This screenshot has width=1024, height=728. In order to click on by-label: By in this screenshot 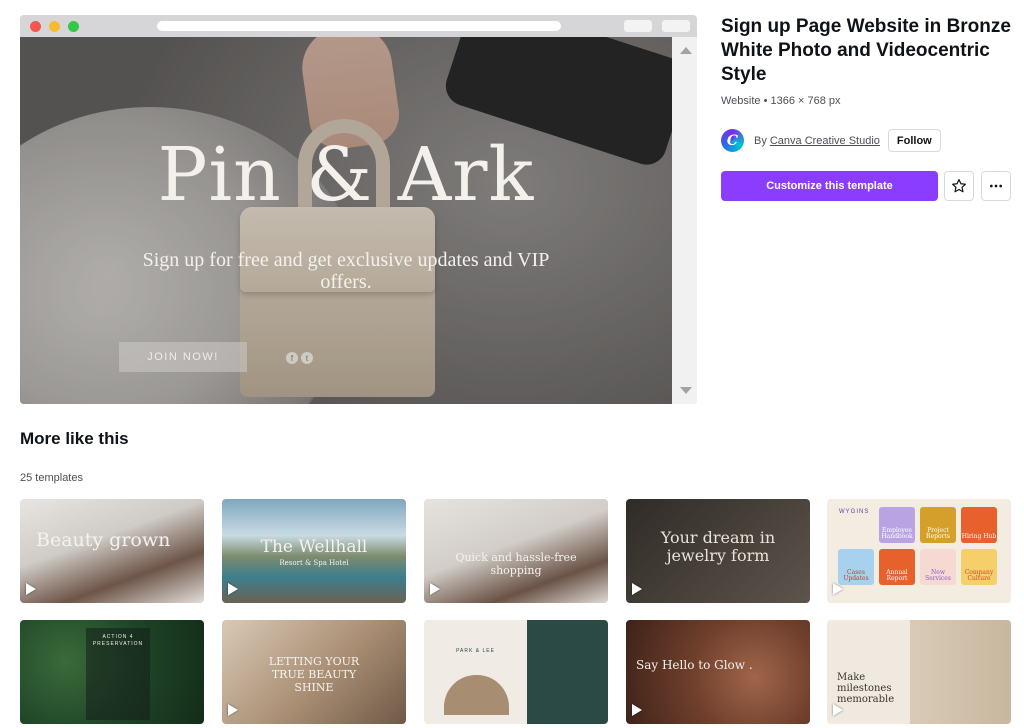, I will do `click(760, 140)`.